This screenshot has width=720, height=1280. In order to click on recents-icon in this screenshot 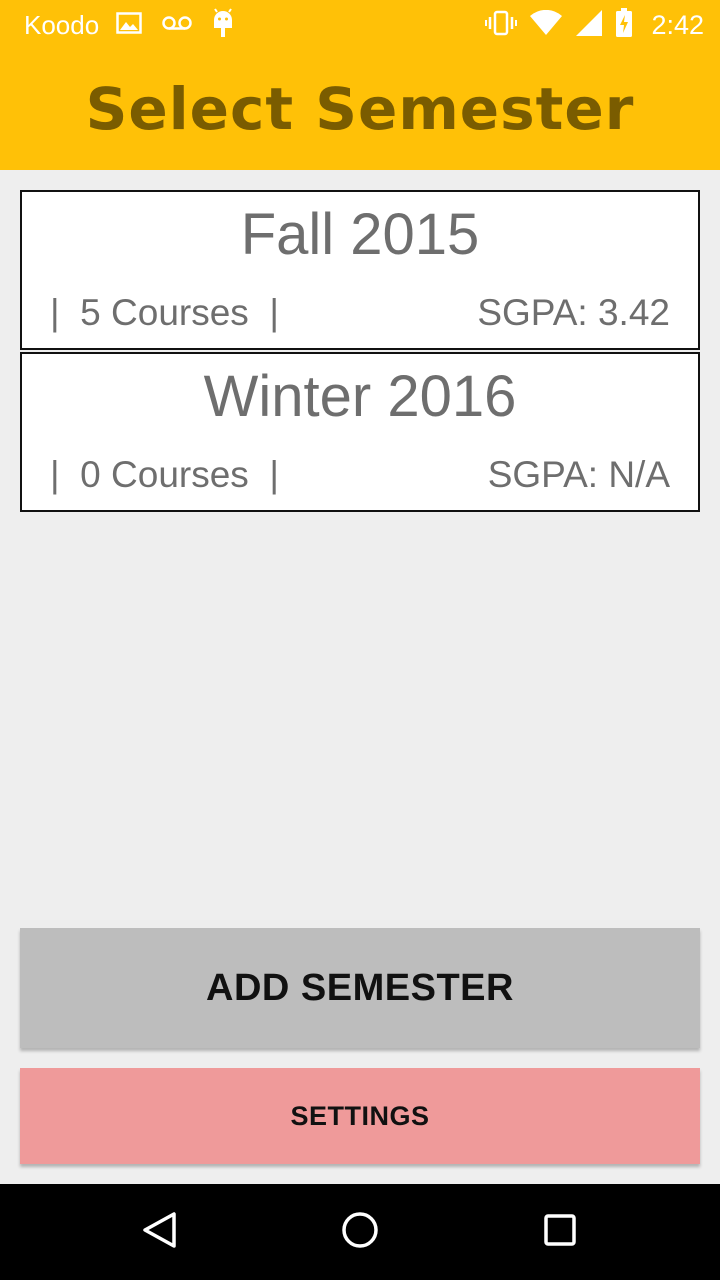, I will do `click(560, 1232)`.